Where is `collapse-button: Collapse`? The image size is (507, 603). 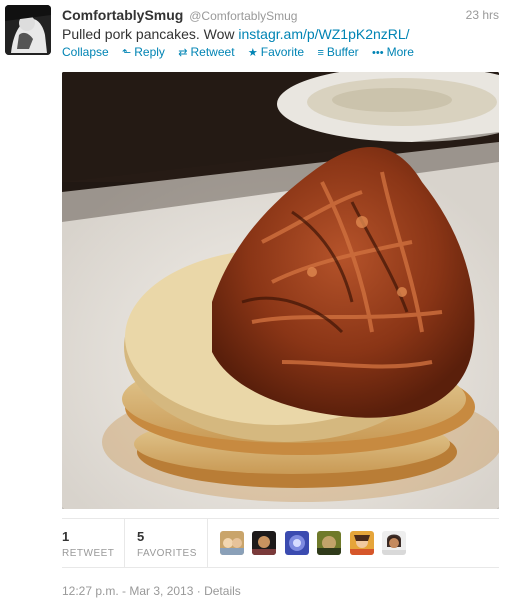
collapse-button: Collapse is located at coordinates (85, 52).